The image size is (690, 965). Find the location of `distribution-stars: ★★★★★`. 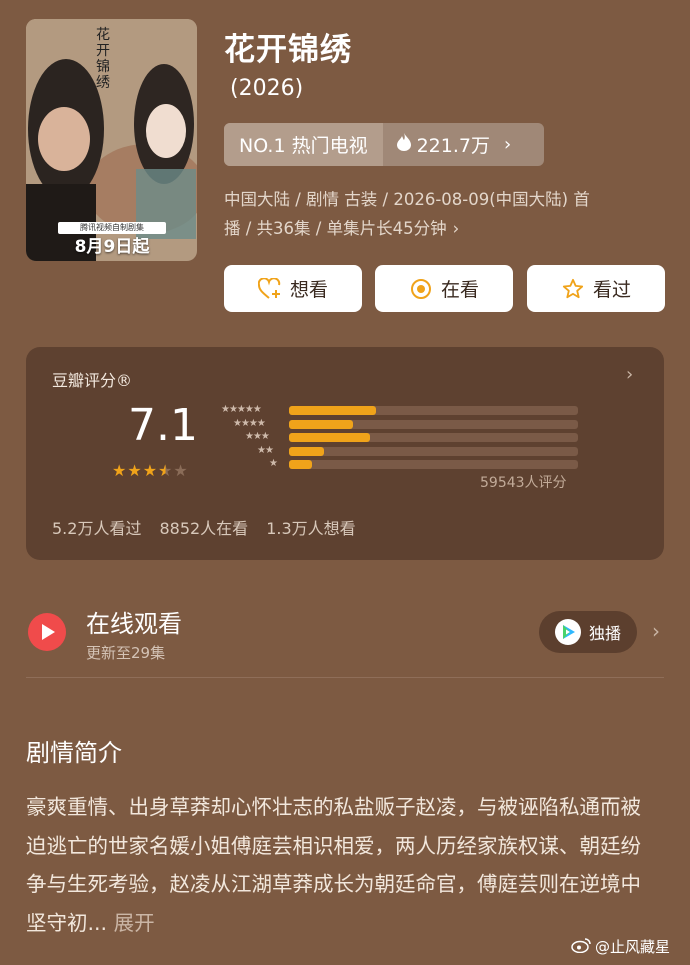

distribution-stars: ★★★★★ is located at coordinates (241, 409).